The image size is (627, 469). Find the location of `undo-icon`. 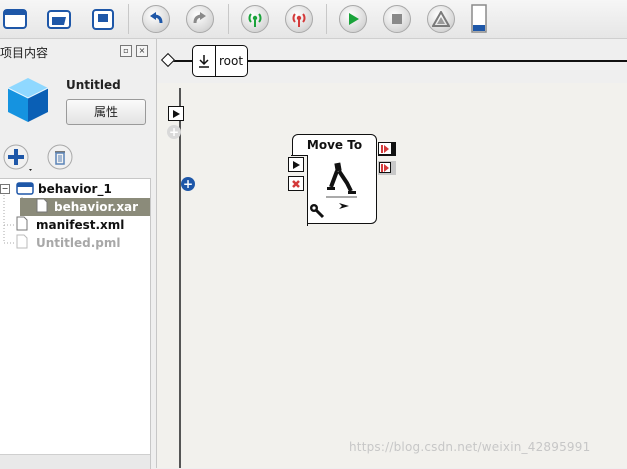

undo-icon is located at coordinates (156, 19).